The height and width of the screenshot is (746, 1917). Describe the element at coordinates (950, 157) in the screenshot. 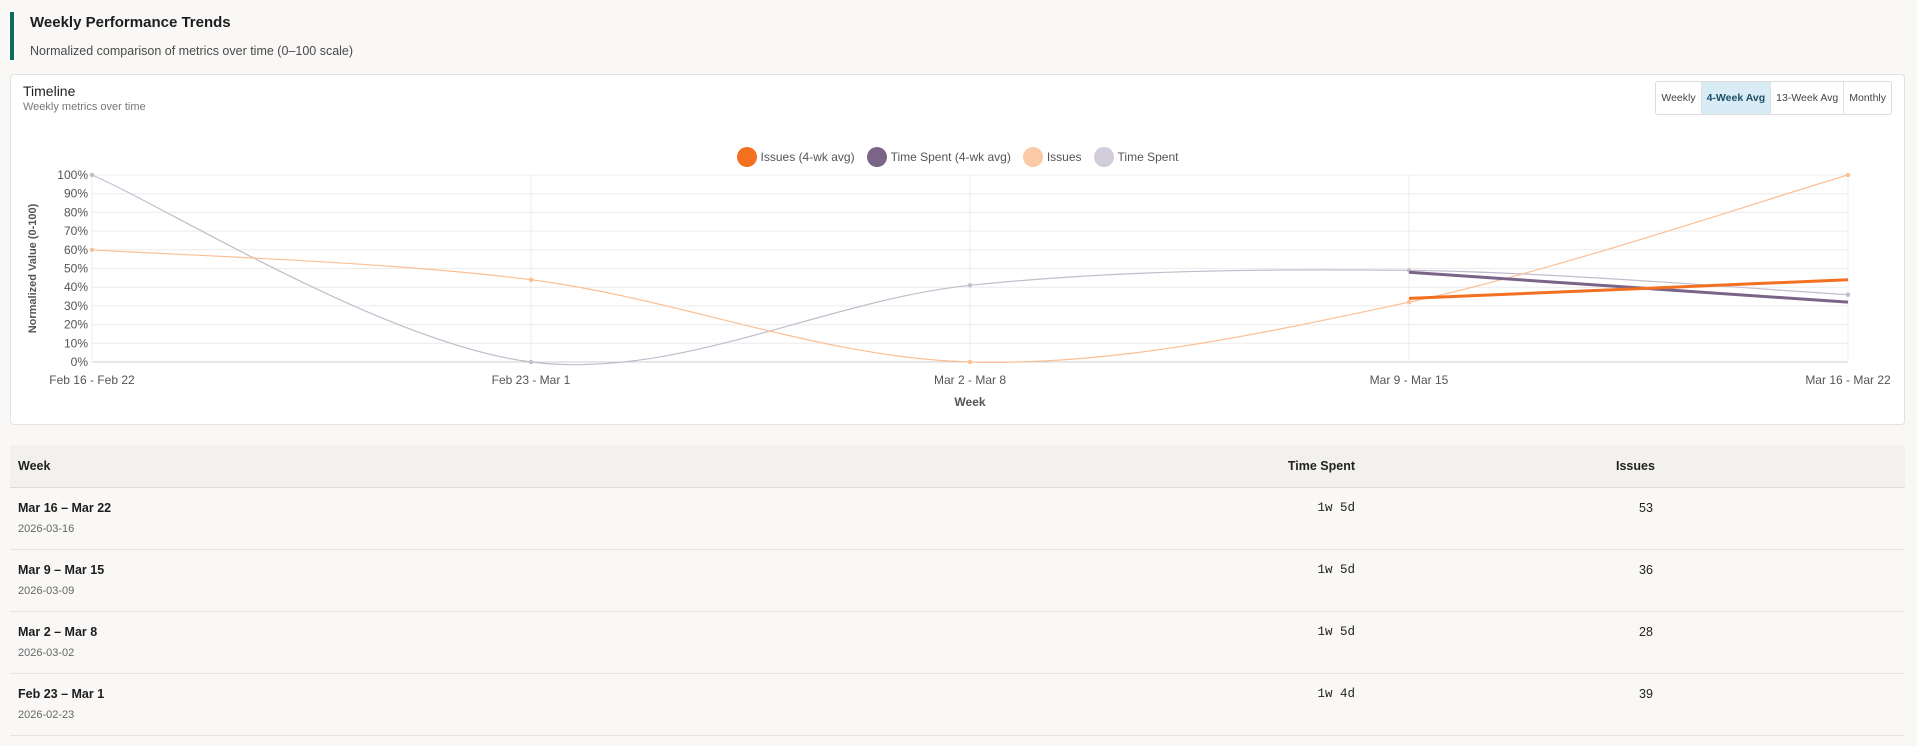

I see `legend-label: Time Spent (4-wk avg)` at that location.